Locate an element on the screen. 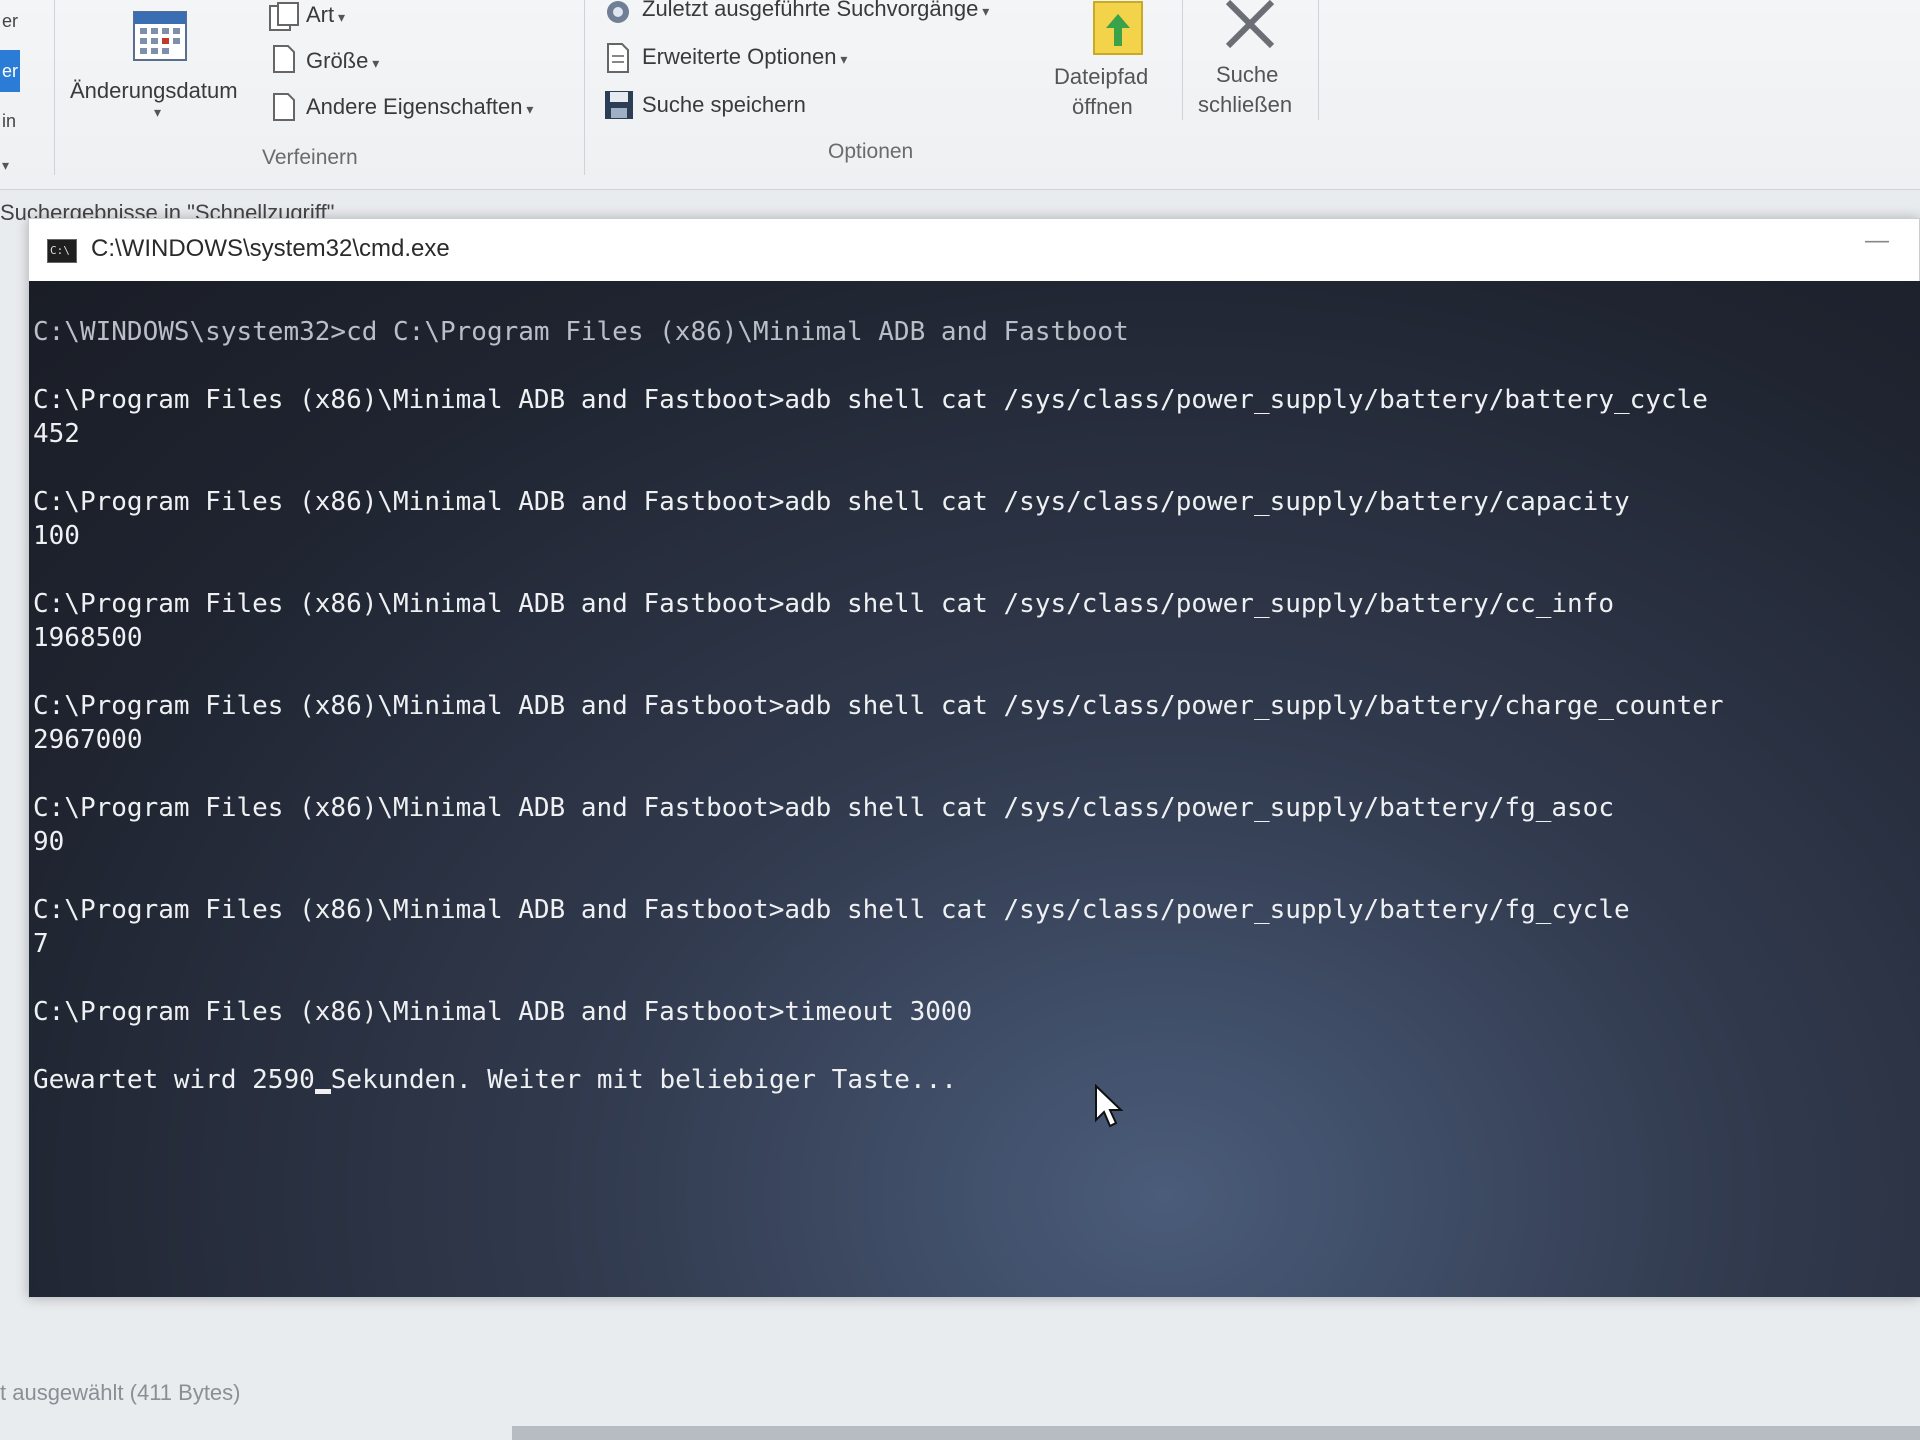 This screenshot has height=1440, width=1920. close-search-label-2: schließen is located at coordinates (1245, 104).